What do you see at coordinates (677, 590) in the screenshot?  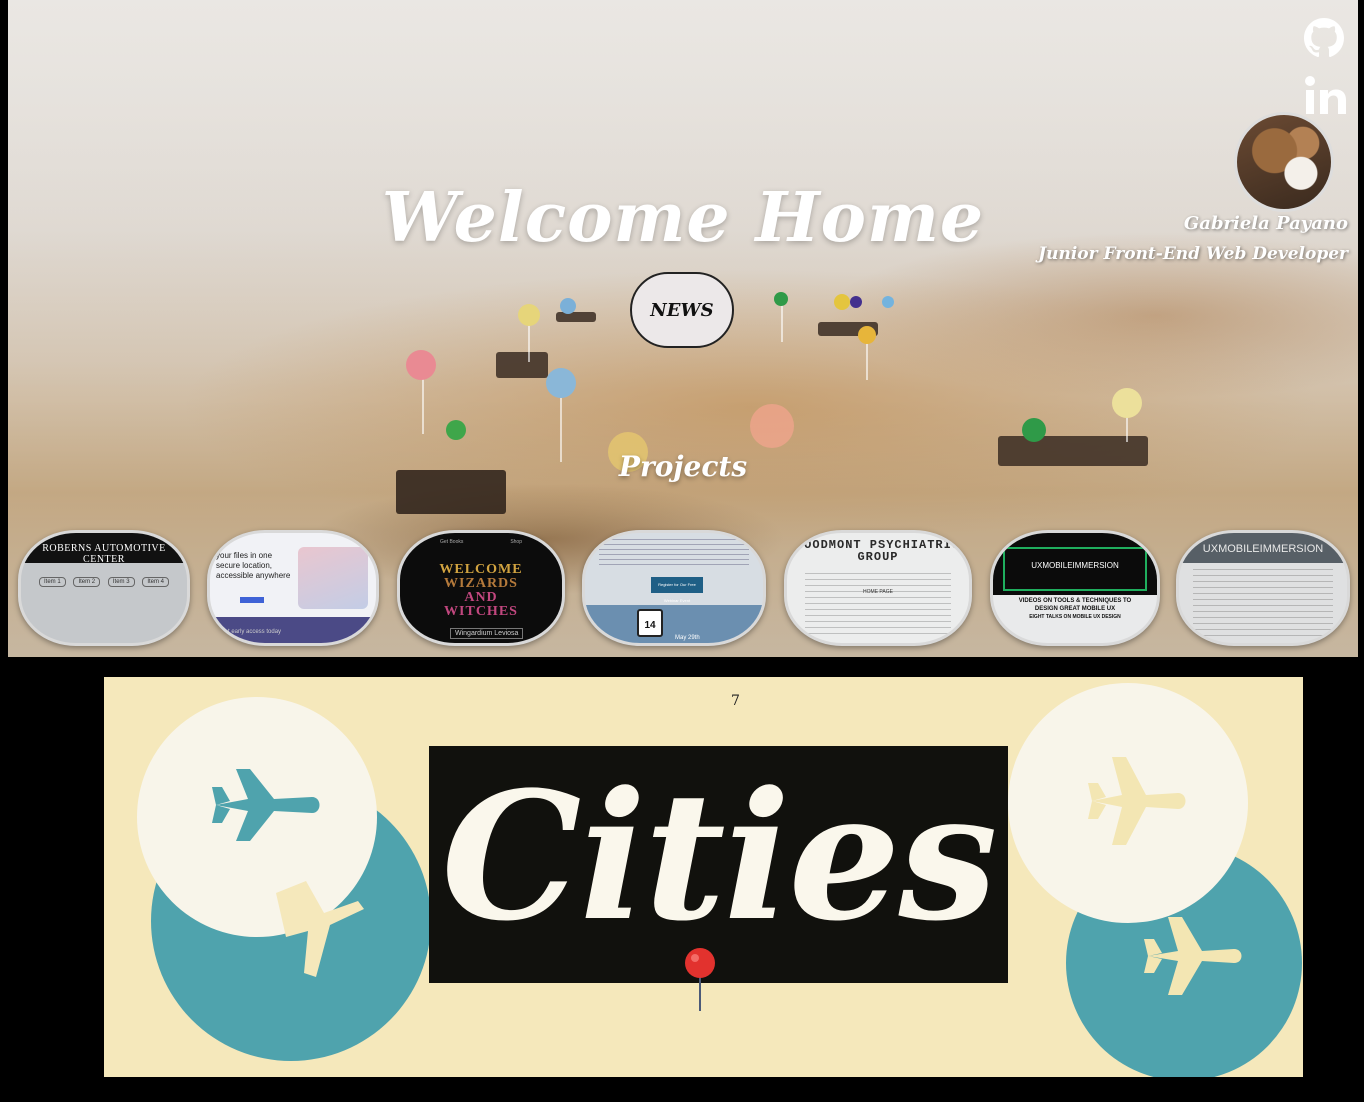 I see `thumb-button: Register for Our Free Webinar Event` at bounding box center [677, 590].